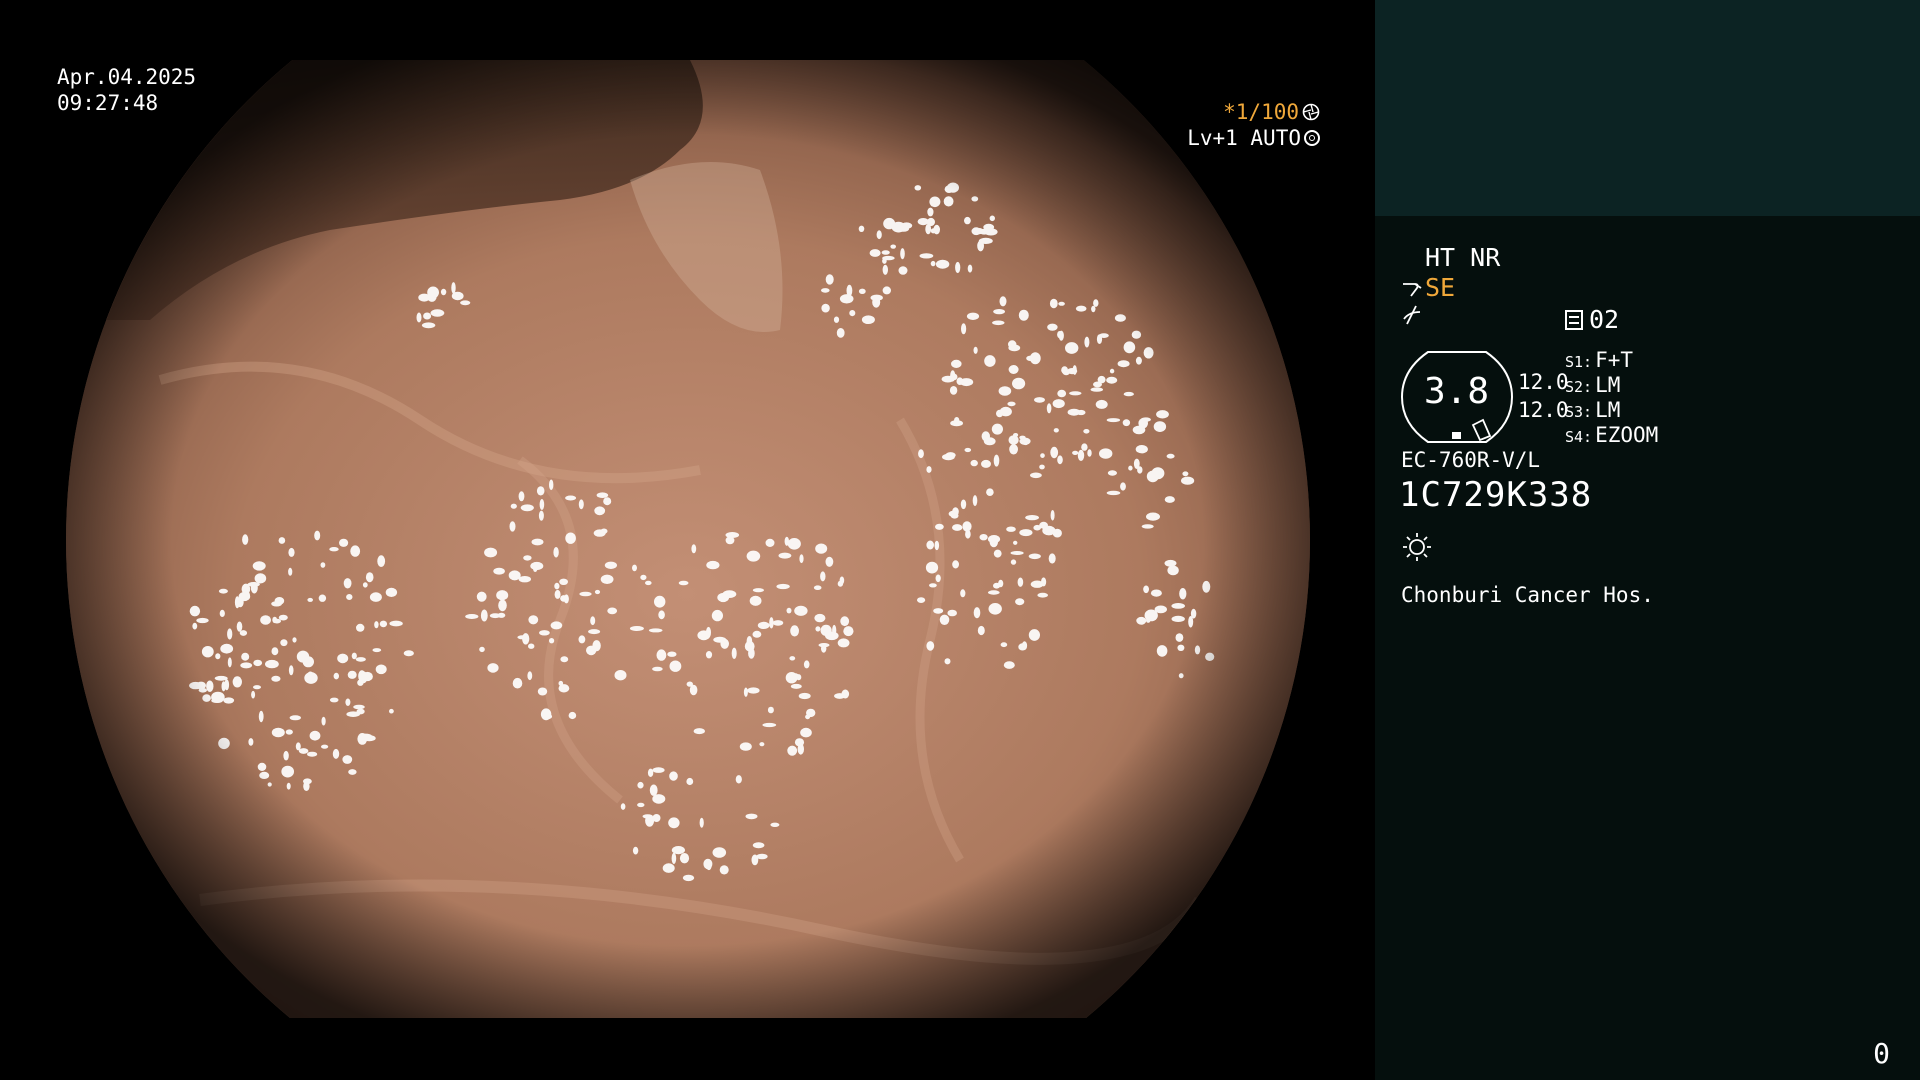 This screenshot has height=1080, width=1920. Describe the element at coordinates (1417, 549) in the screenshot. I see `sun-icon` at that location.